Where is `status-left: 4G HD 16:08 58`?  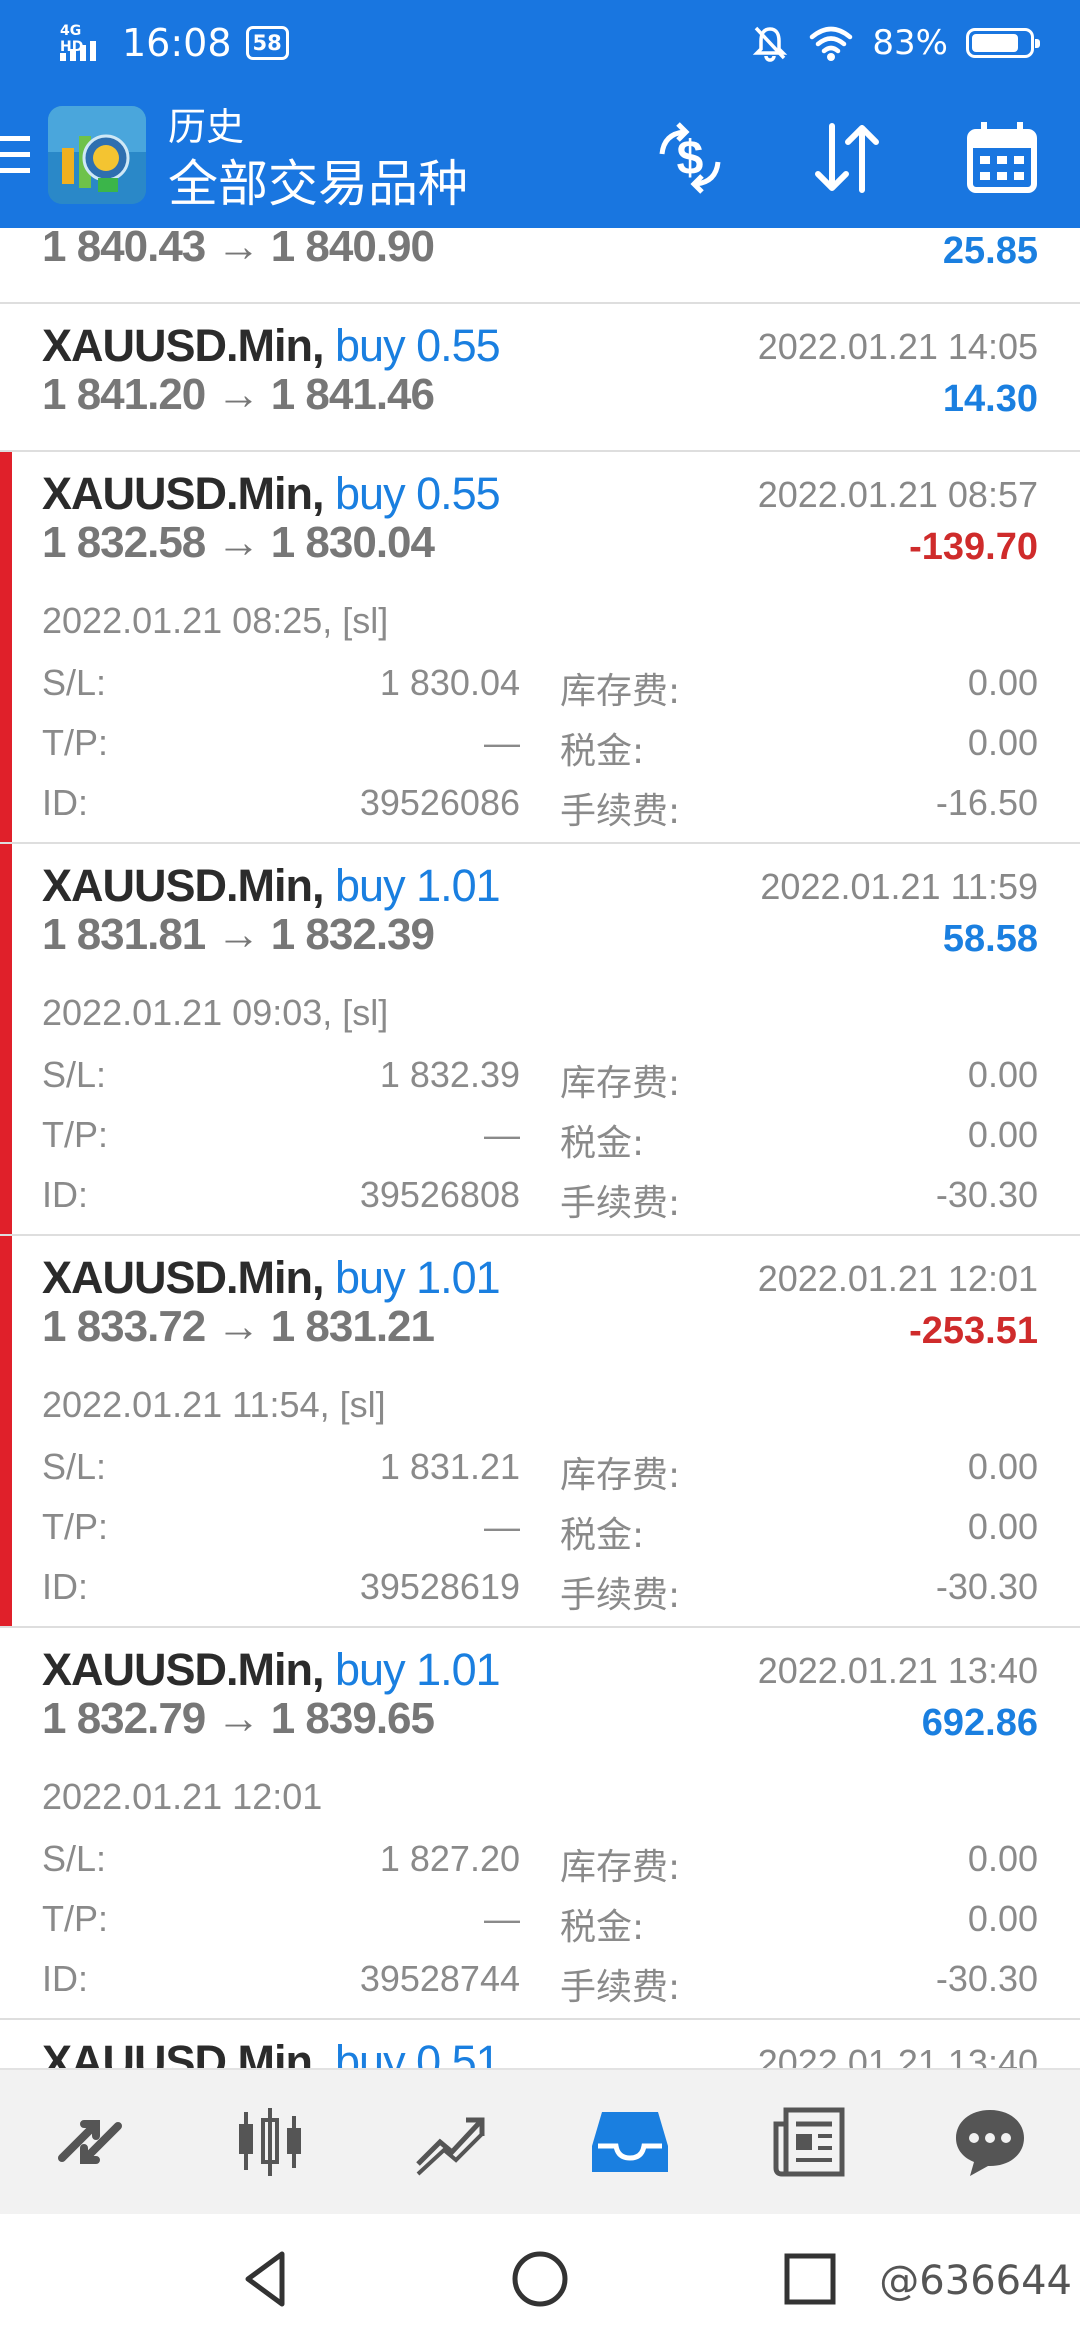 status-left: 4G HD 16:08 58 is located at coordinates (173, 43).